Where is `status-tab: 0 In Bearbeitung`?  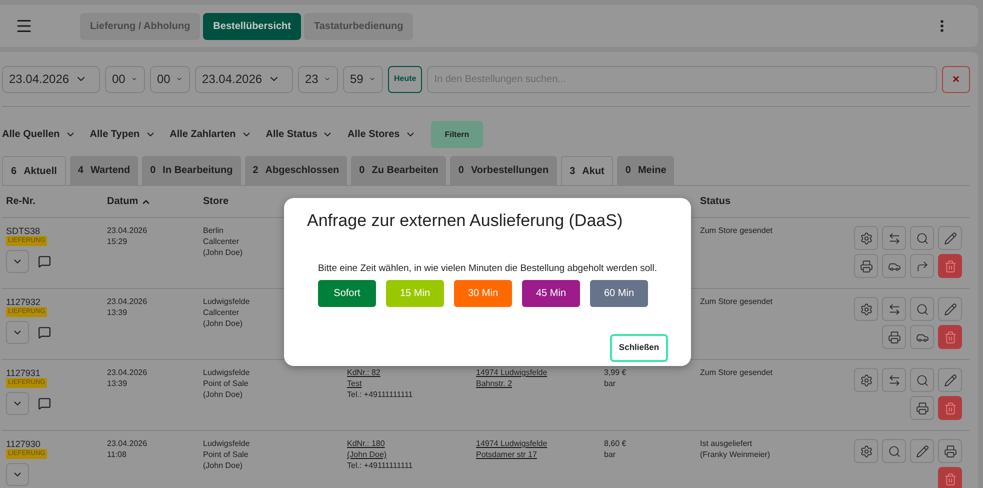
status-tab: 0 In Bearbeitung is located at coordinates (191, 170).